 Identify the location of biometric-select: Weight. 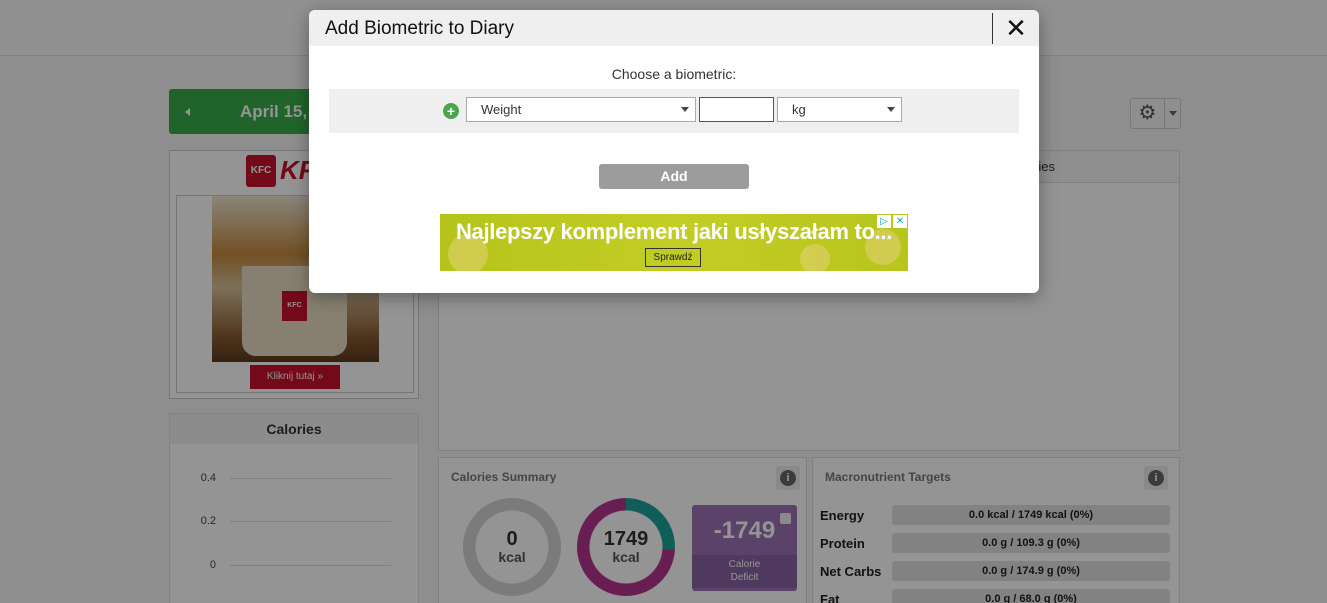
(581, 109).